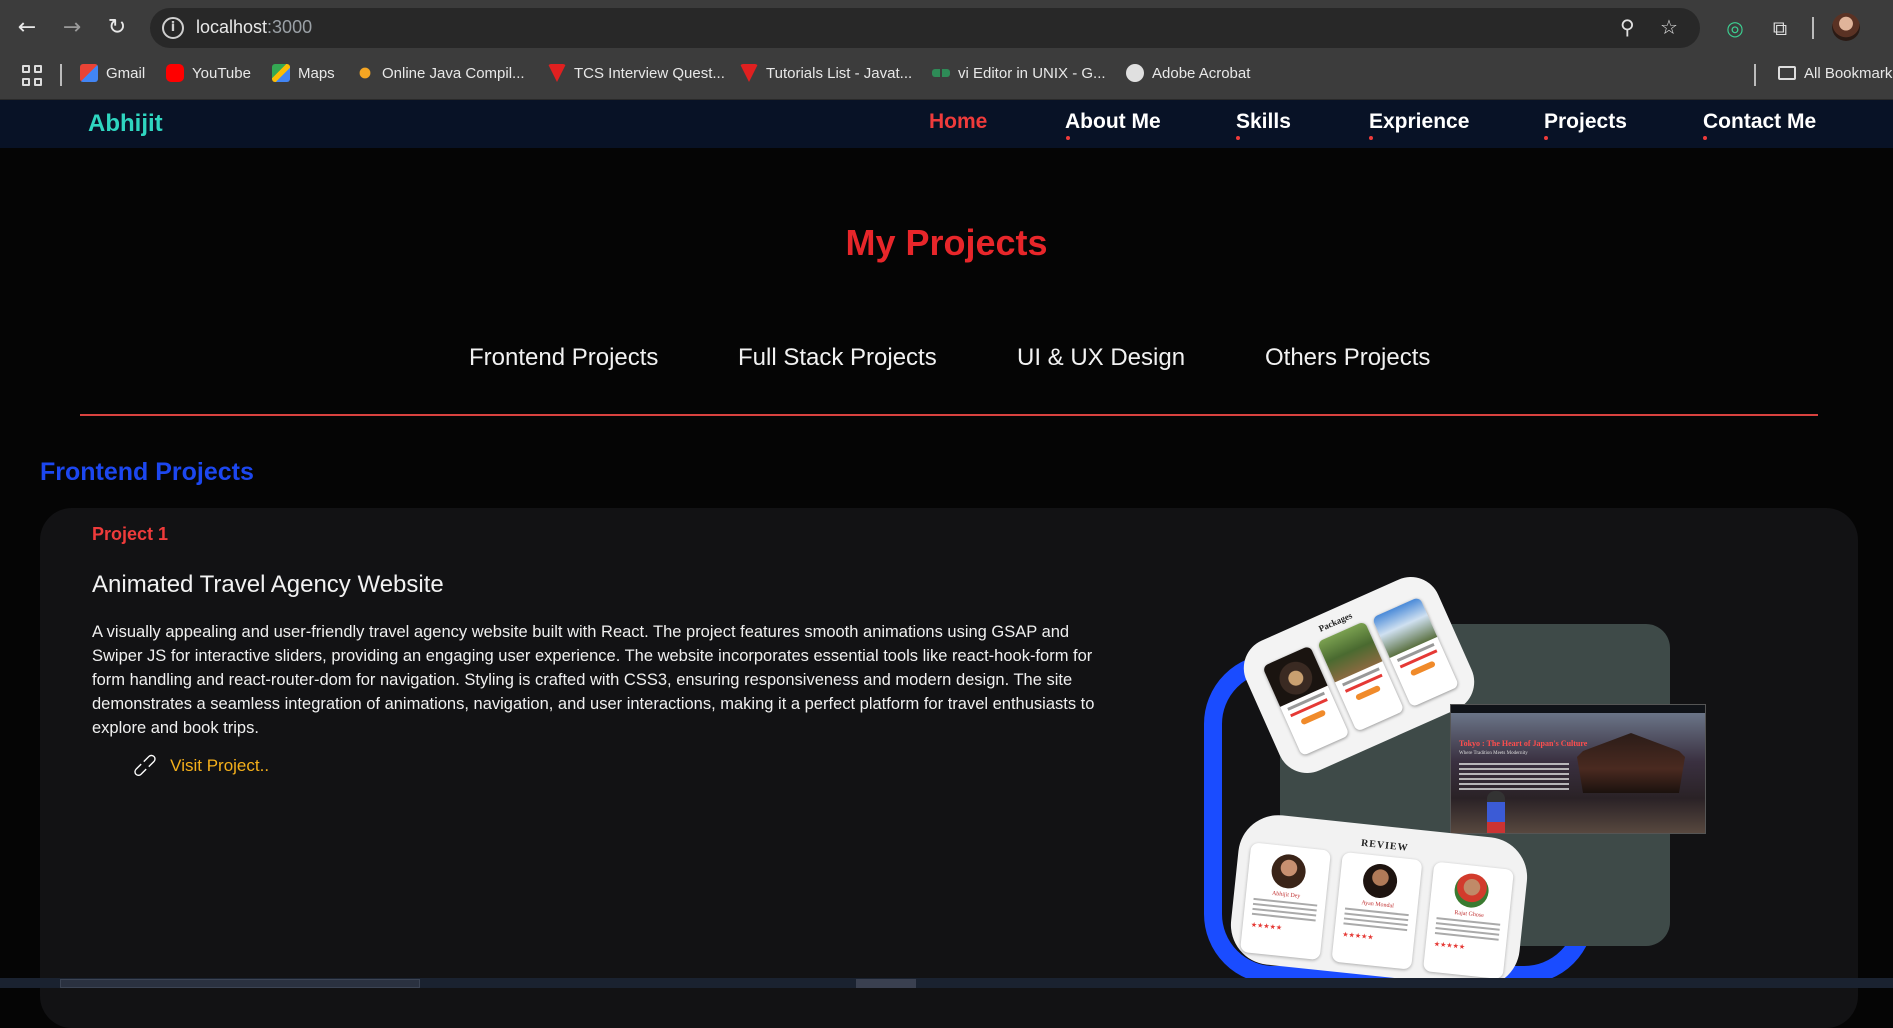 The width and height of the screenshot is (1893, 1028). I want to click on extension-circle-icon: ◎, so click(1735, 28).